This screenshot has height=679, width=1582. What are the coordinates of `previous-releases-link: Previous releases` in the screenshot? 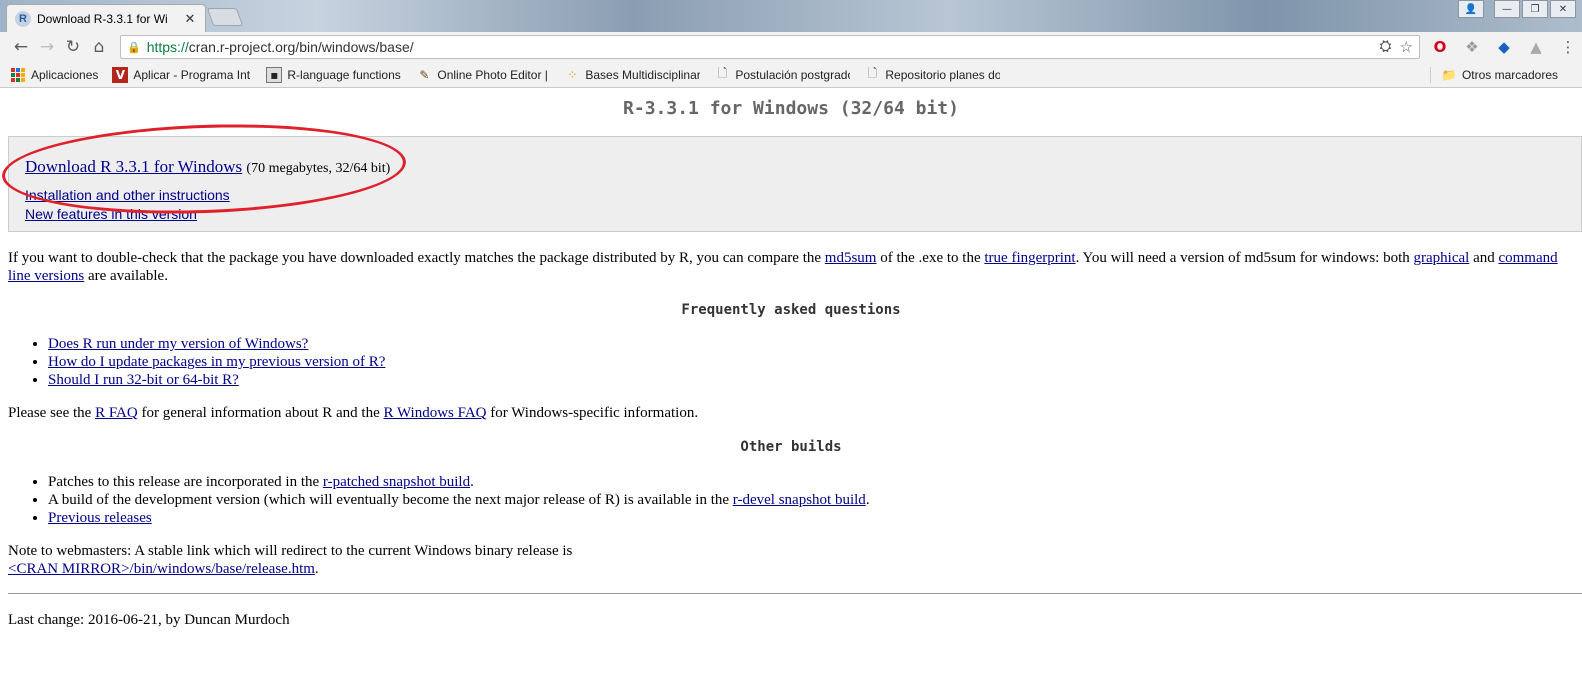 It's located at (100, 518).